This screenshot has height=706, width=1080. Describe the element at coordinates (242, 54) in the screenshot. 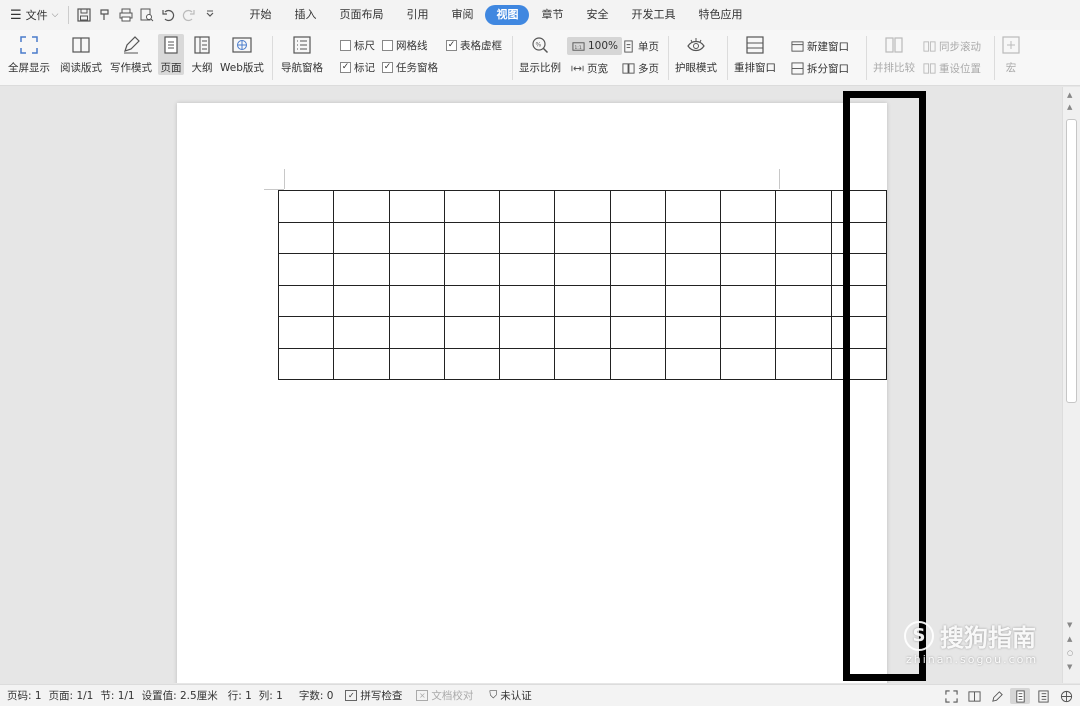

I see `web-layout-button: Web版式` at that location.